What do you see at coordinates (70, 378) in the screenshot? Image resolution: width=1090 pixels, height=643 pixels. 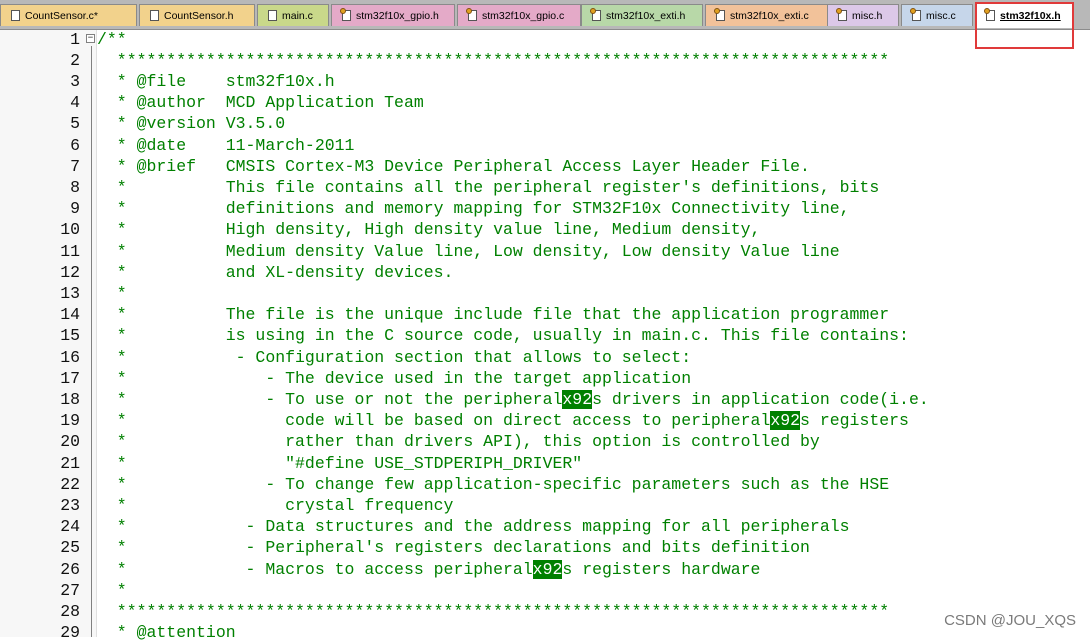 I see `line-number: 17` at bounding box center [70, 378].